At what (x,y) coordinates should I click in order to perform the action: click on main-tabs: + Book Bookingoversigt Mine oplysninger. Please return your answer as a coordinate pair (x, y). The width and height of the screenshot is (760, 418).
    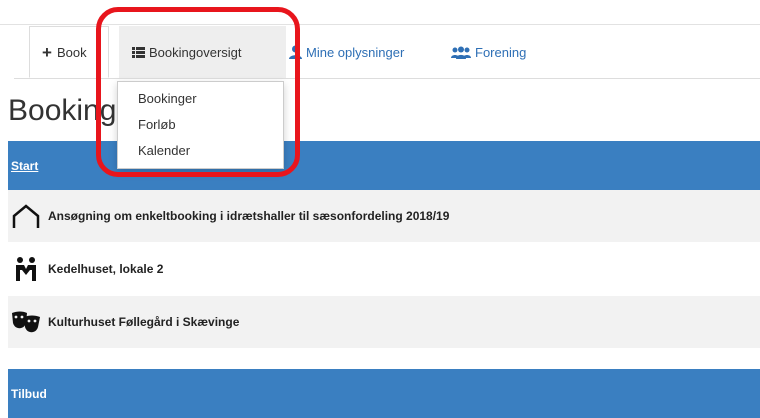
    Looking at the image, I should click on (387, 52).